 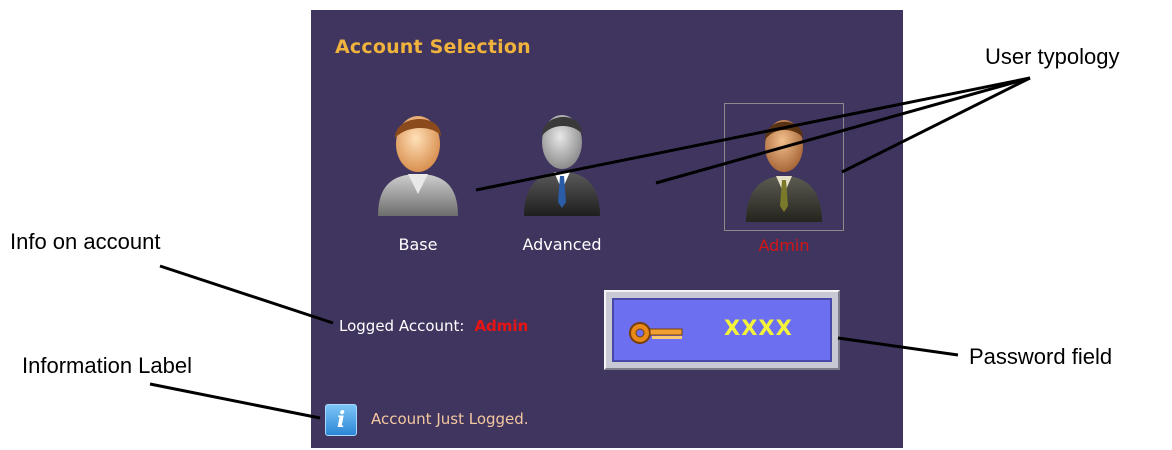 I want to click on password-field-inner: XXXX, so click(x=722, y=330).